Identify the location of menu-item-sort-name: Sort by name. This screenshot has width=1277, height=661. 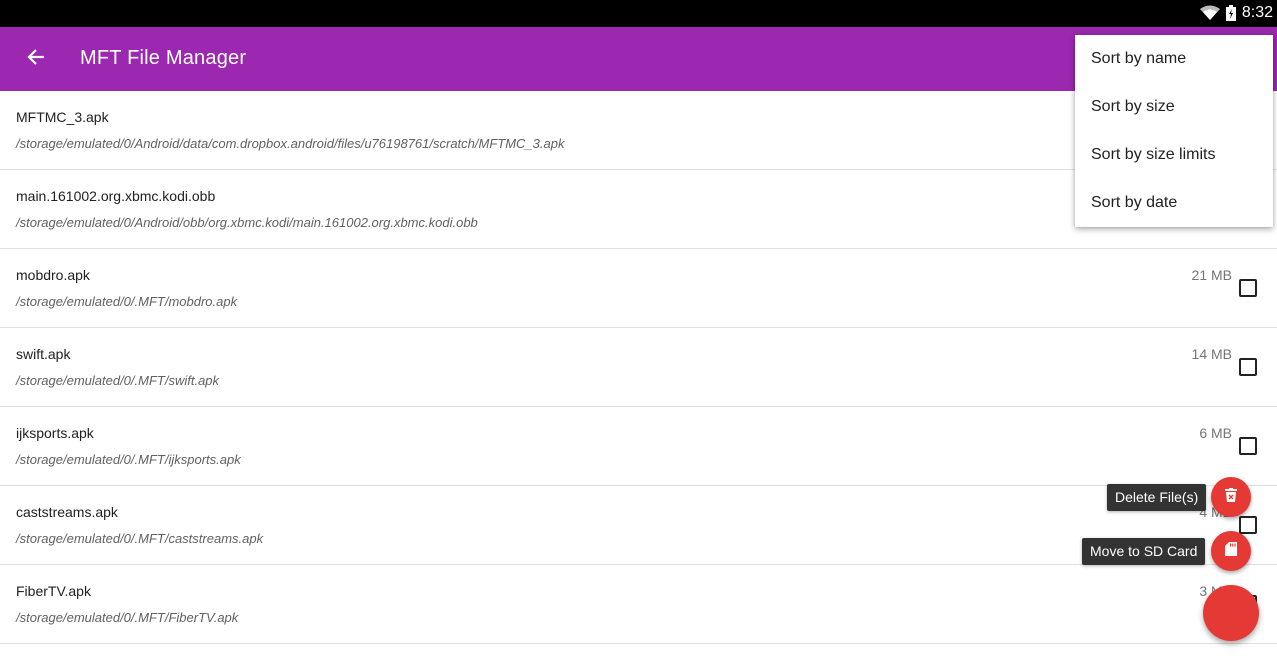
(1174, 59).